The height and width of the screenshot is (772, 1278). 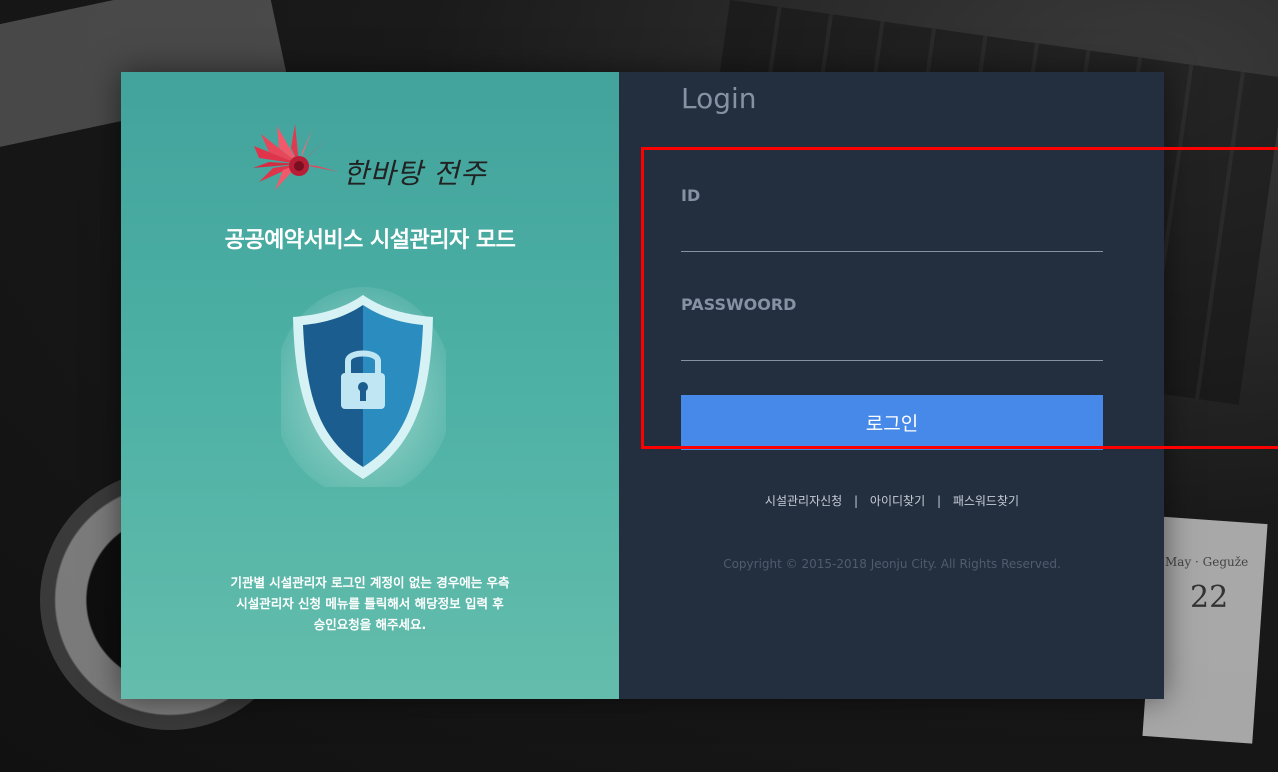 I want to click on account-links: 시설관리자신청 | 아이디찾기 | 패스워드찾기, so click(x=892, y=500).